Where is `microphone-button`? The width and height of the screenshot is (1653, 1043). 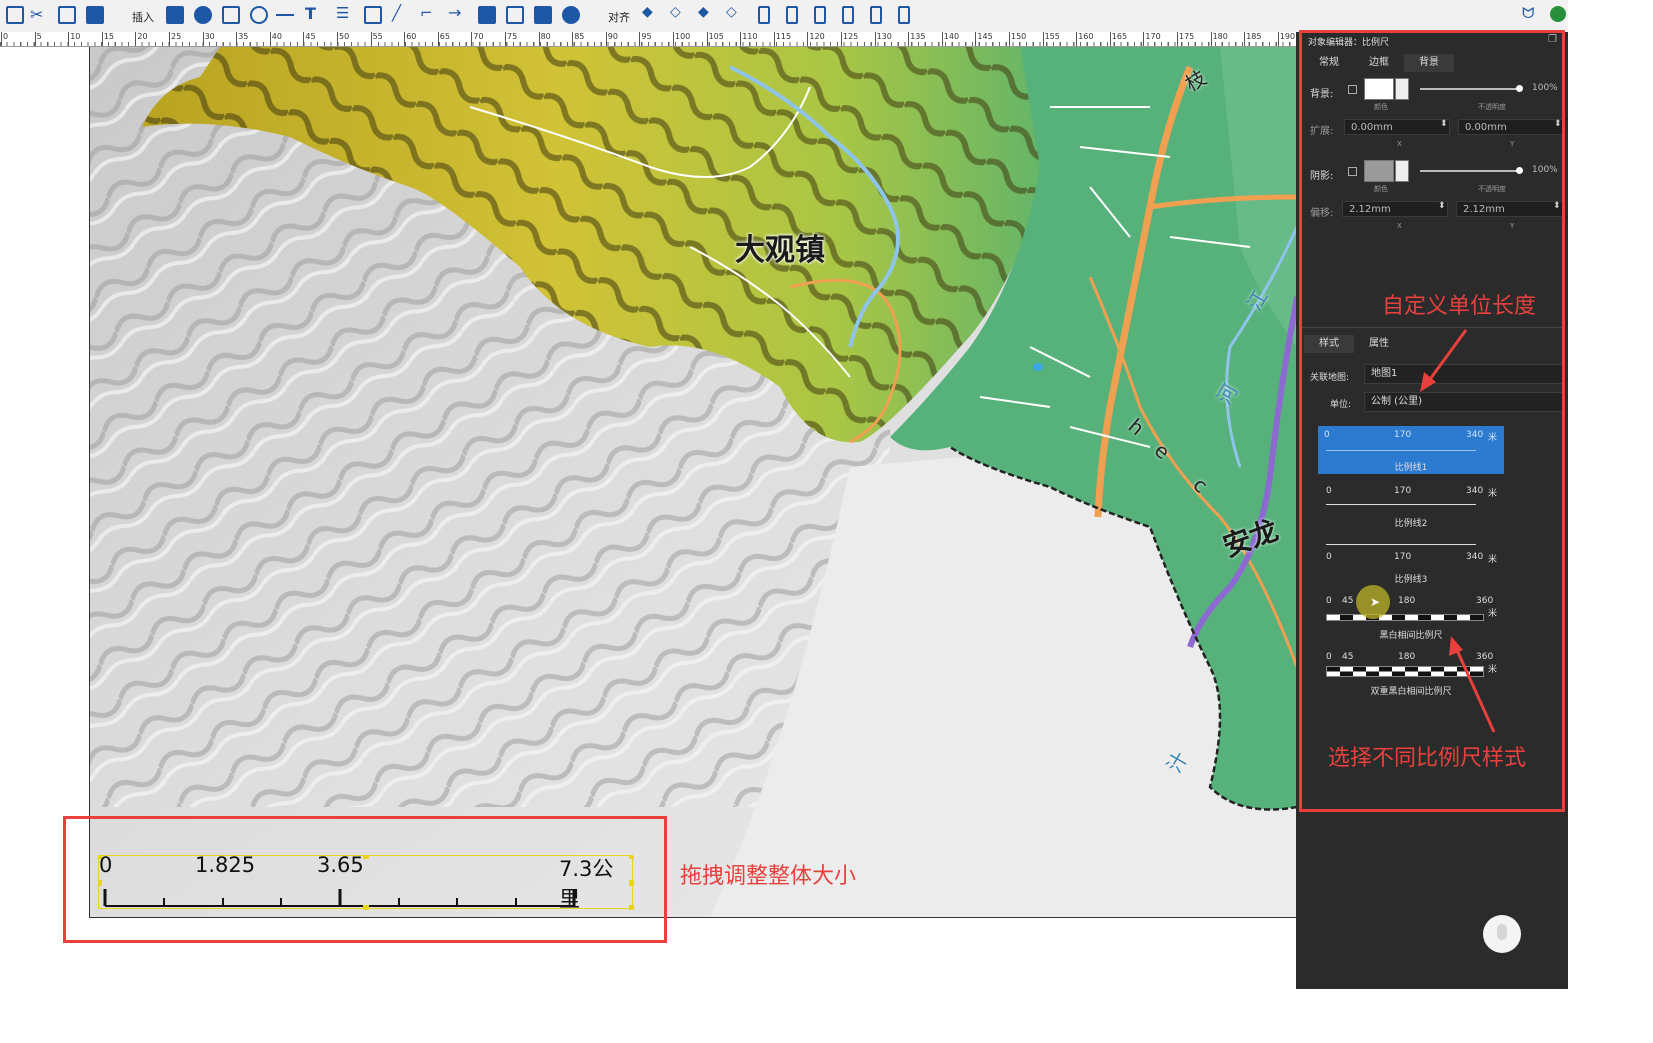
microphone-button is located at coordinates (1502, 934).